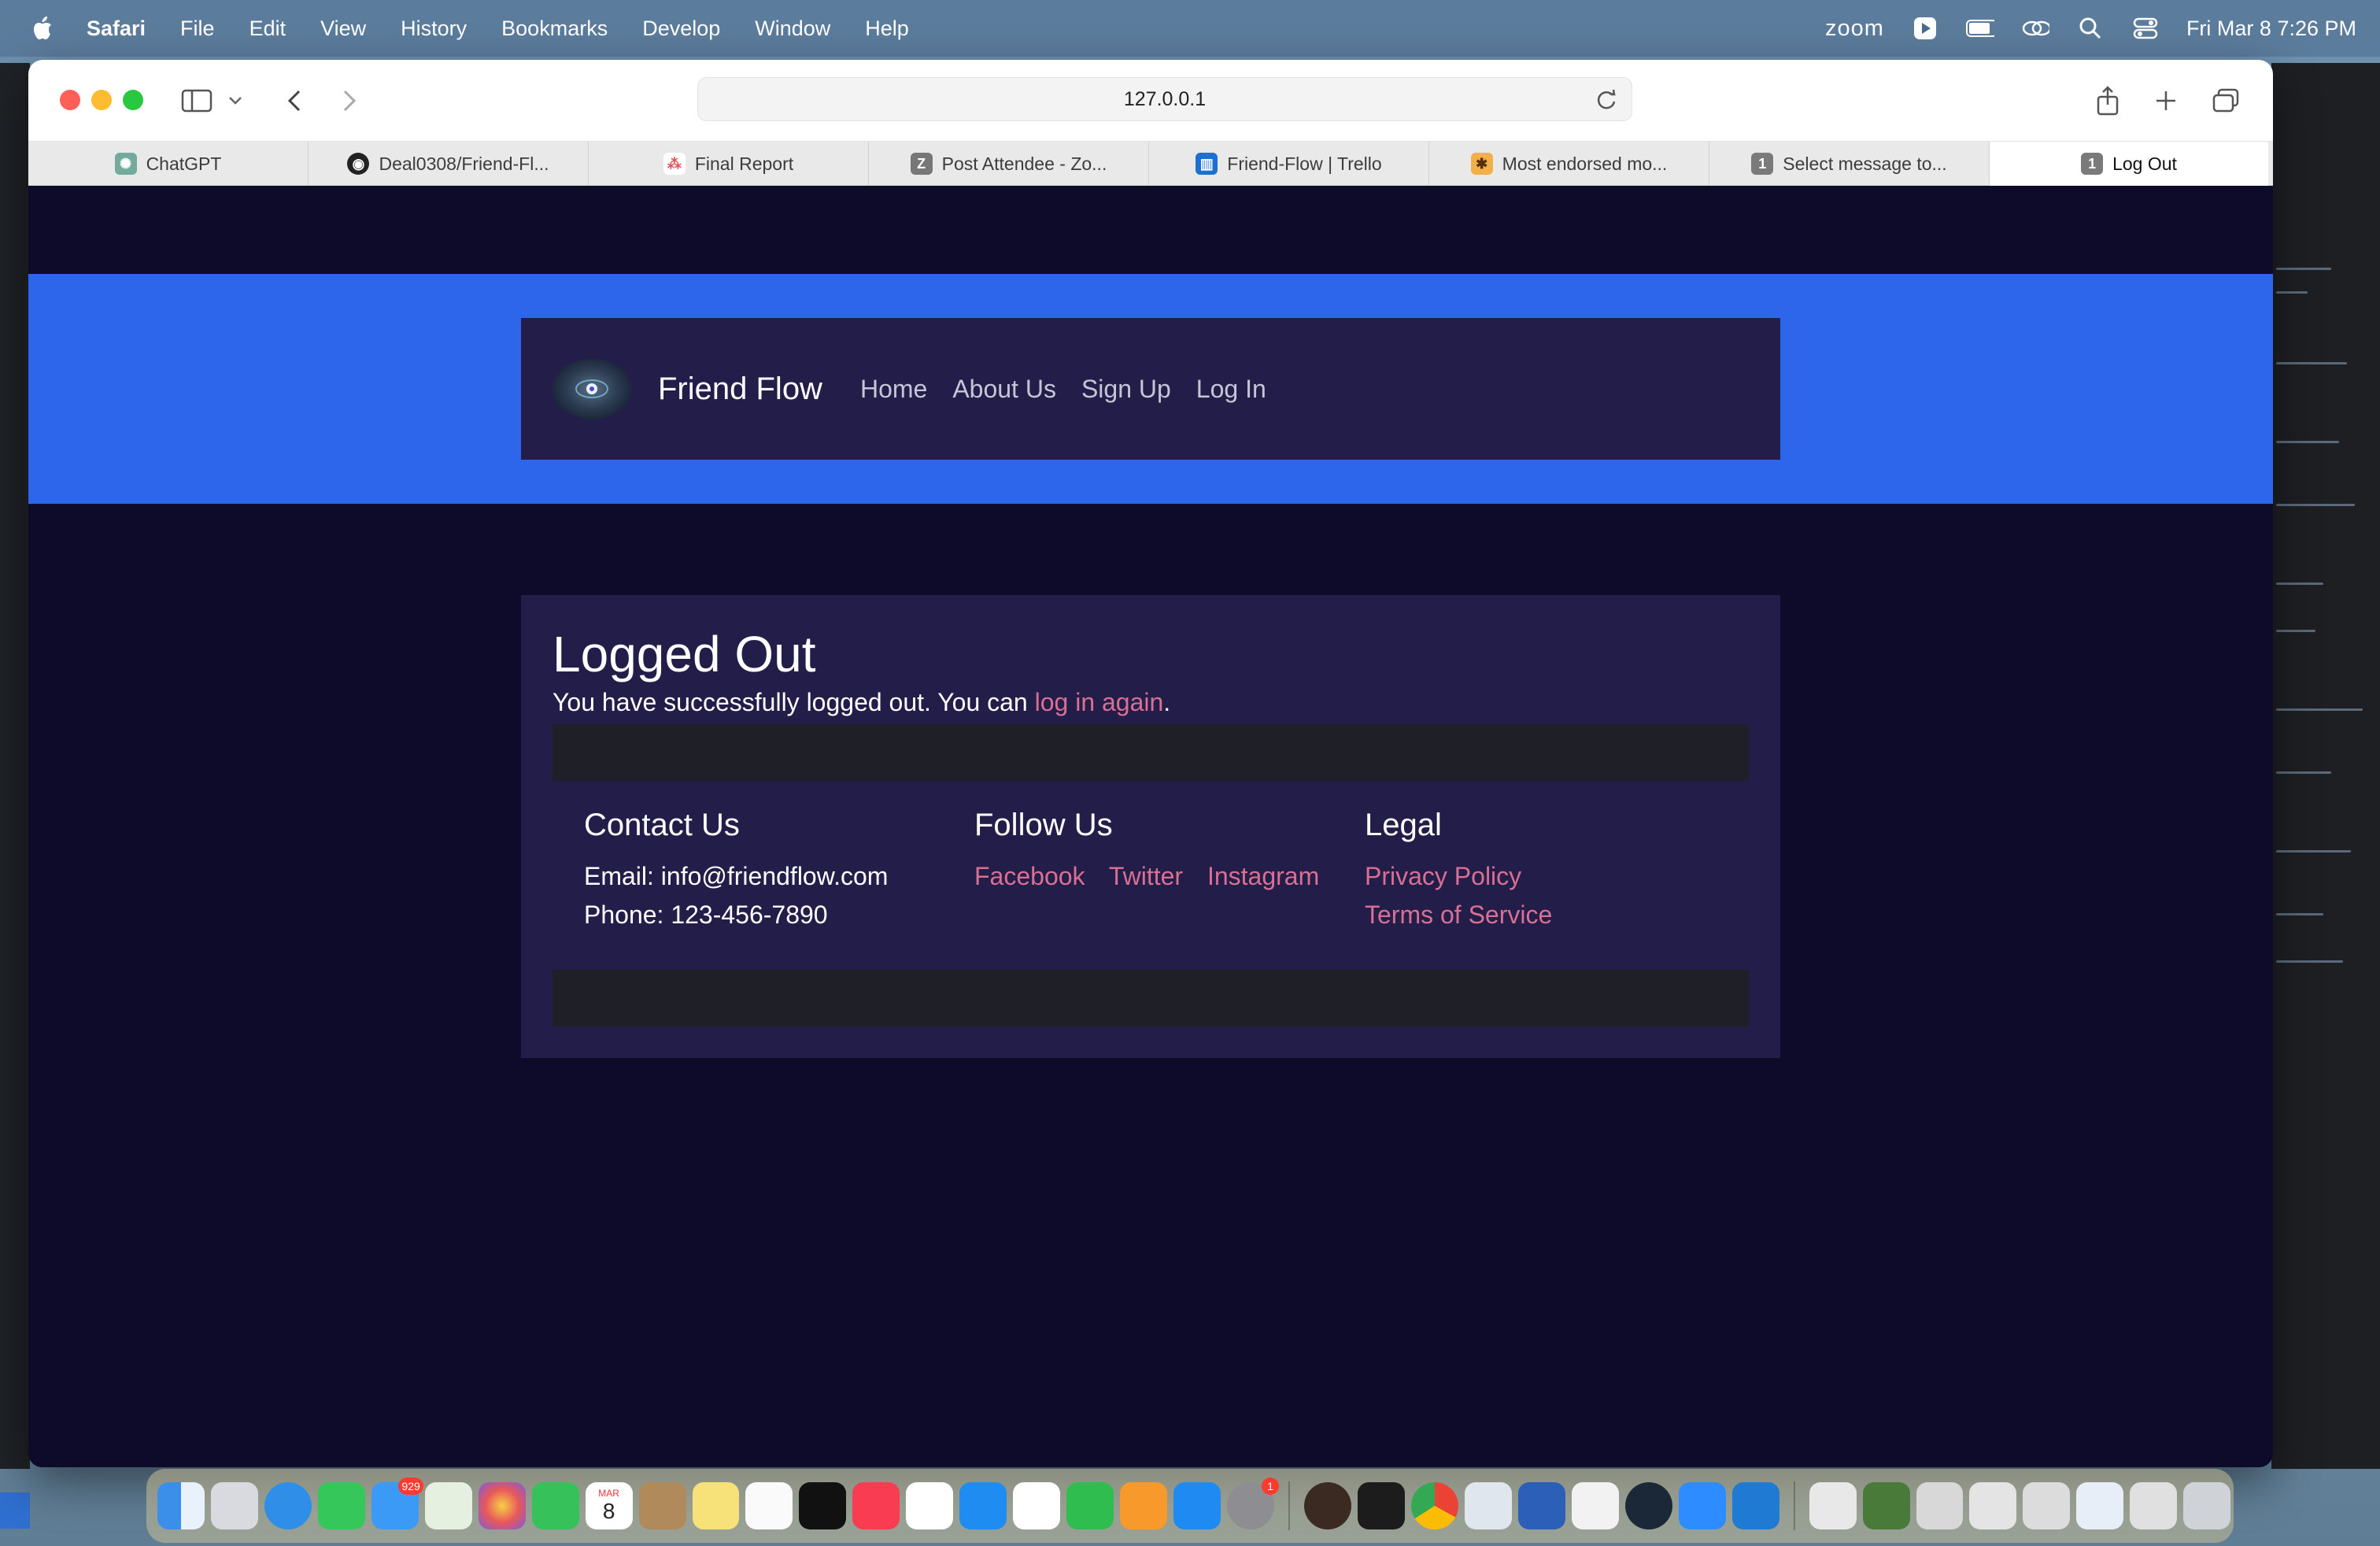  I want to click on nav-log-in: Log In, so click(1231, 390).